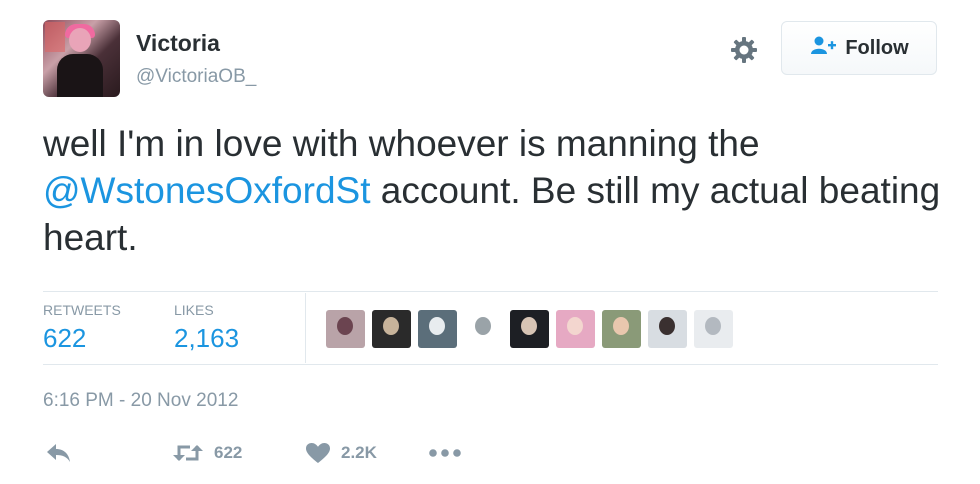  What do you see at coordinates (82, 310) in the screenshot?
I see `retweets-label: RETWEETS` at bounding box center [82, 310].